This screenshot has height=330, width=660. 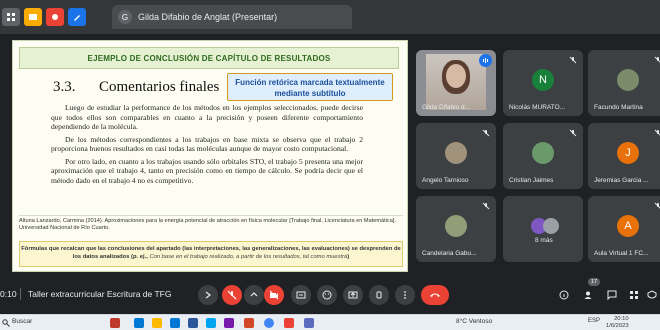 I want to click on more-options-left-icon, so click(x=208, y=295).